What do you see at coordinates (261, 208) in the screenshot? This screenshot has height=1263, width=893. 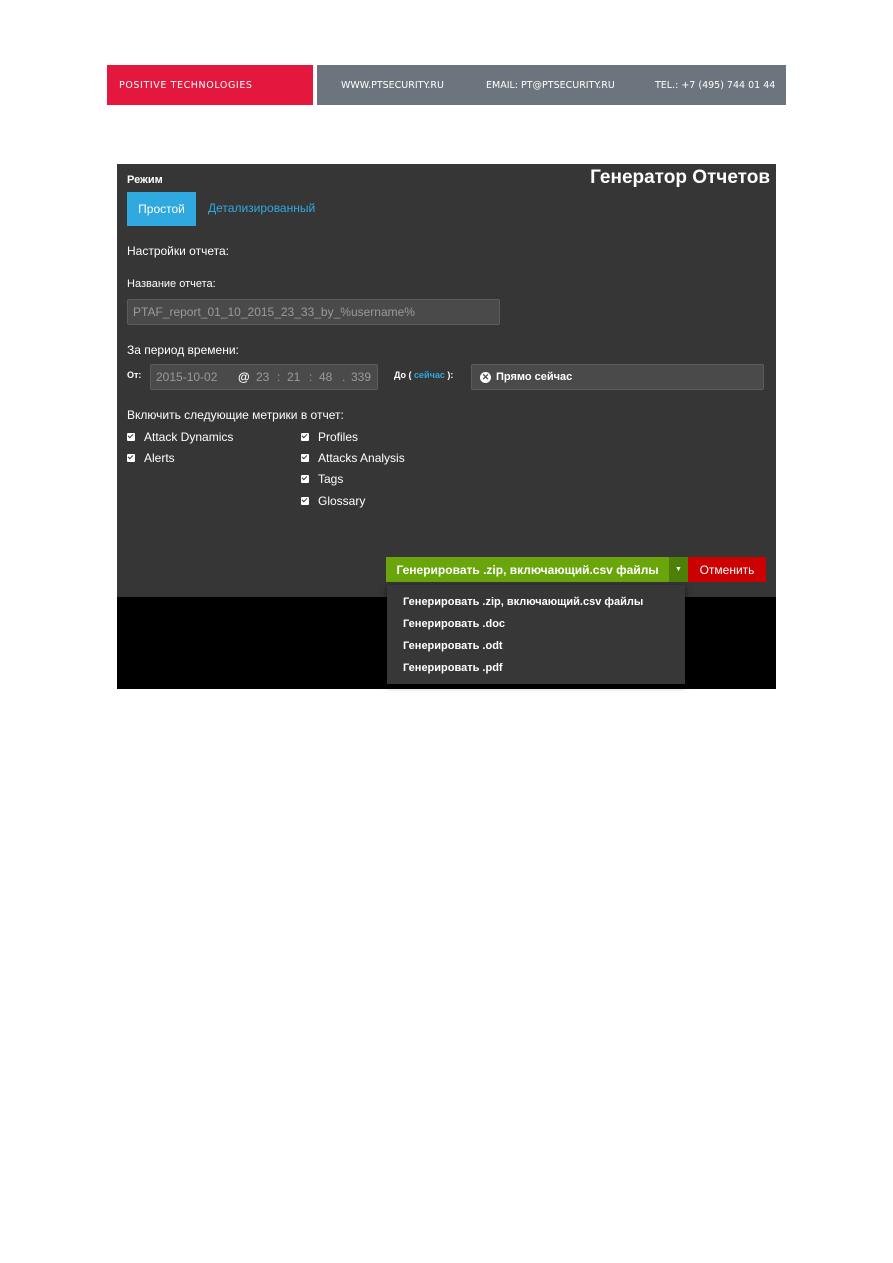 I see `tab-detailed: Детализированный` at bounding box center [261, 208].